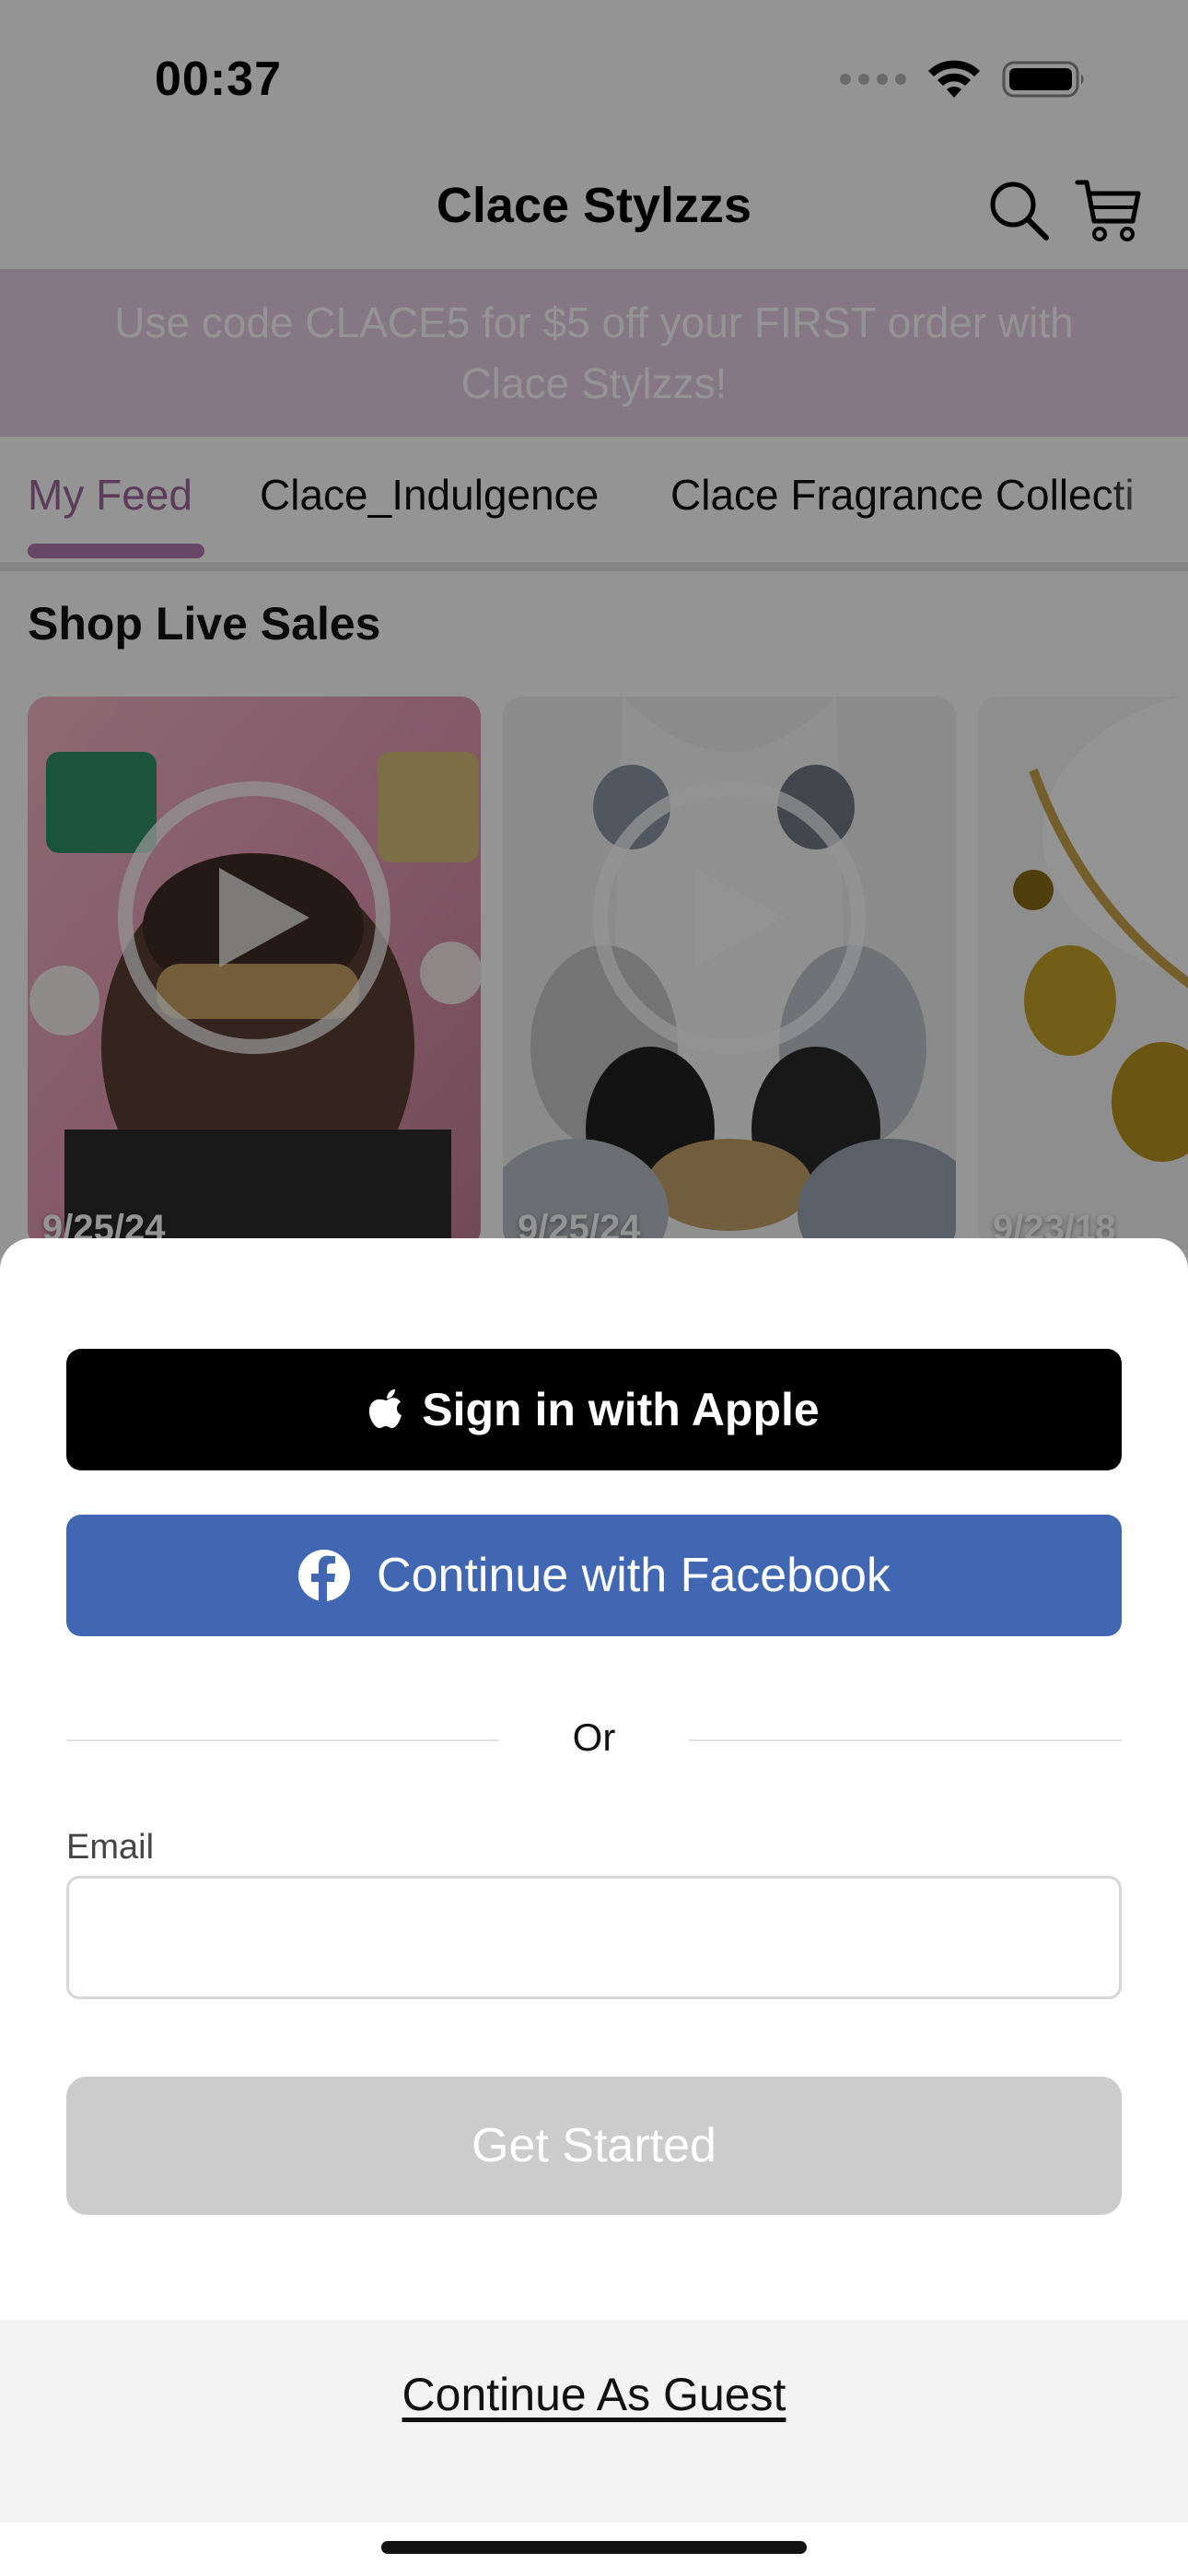  Describe the element at coordinates (594, 1937) in the screenshot. I see `email-field` at that location.